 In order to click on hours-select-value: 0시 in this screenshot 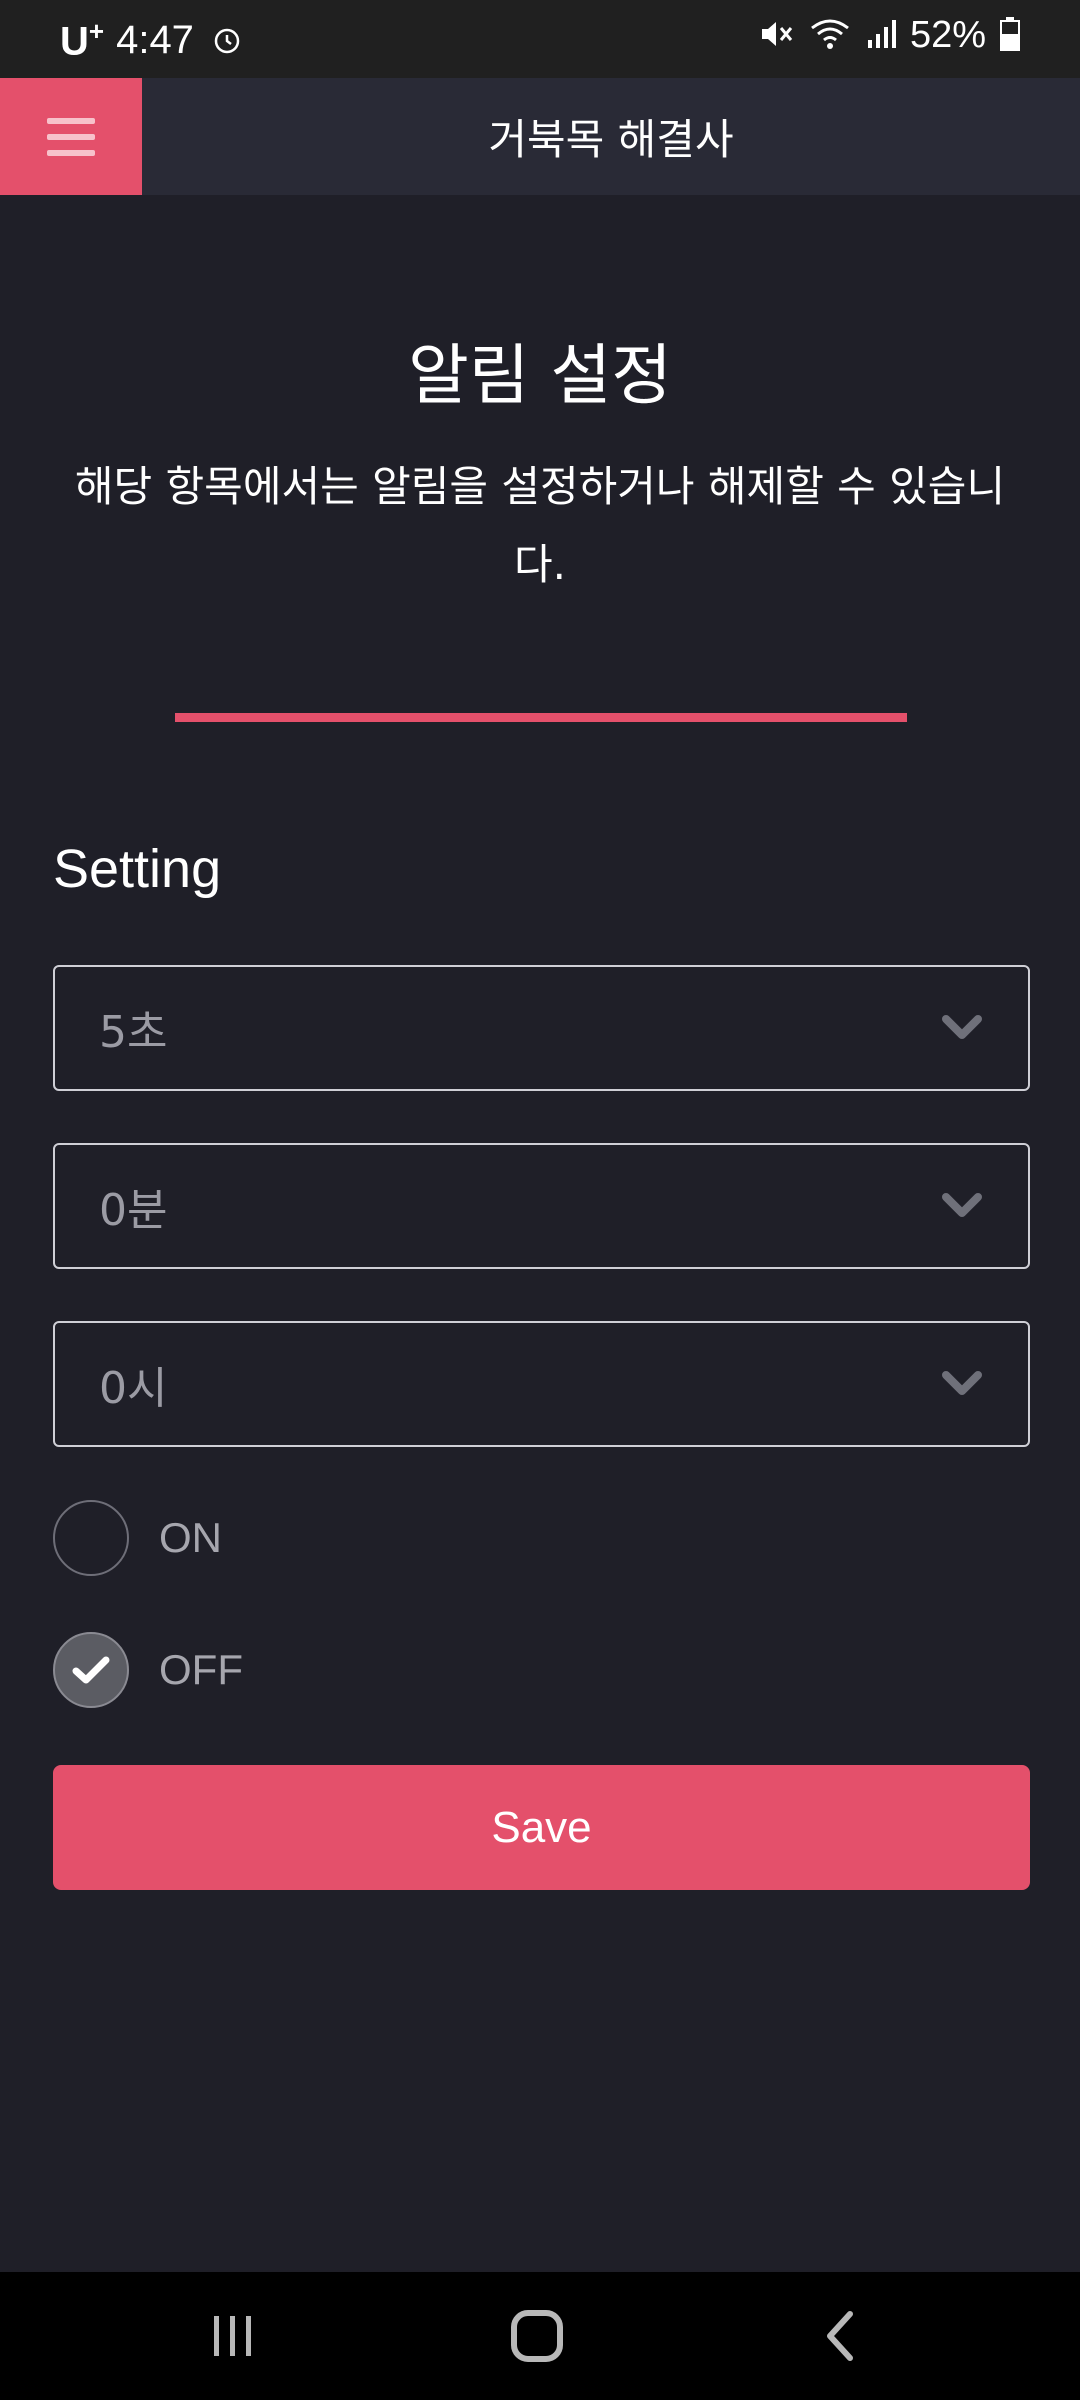, I will do `click(133, 1388)`.